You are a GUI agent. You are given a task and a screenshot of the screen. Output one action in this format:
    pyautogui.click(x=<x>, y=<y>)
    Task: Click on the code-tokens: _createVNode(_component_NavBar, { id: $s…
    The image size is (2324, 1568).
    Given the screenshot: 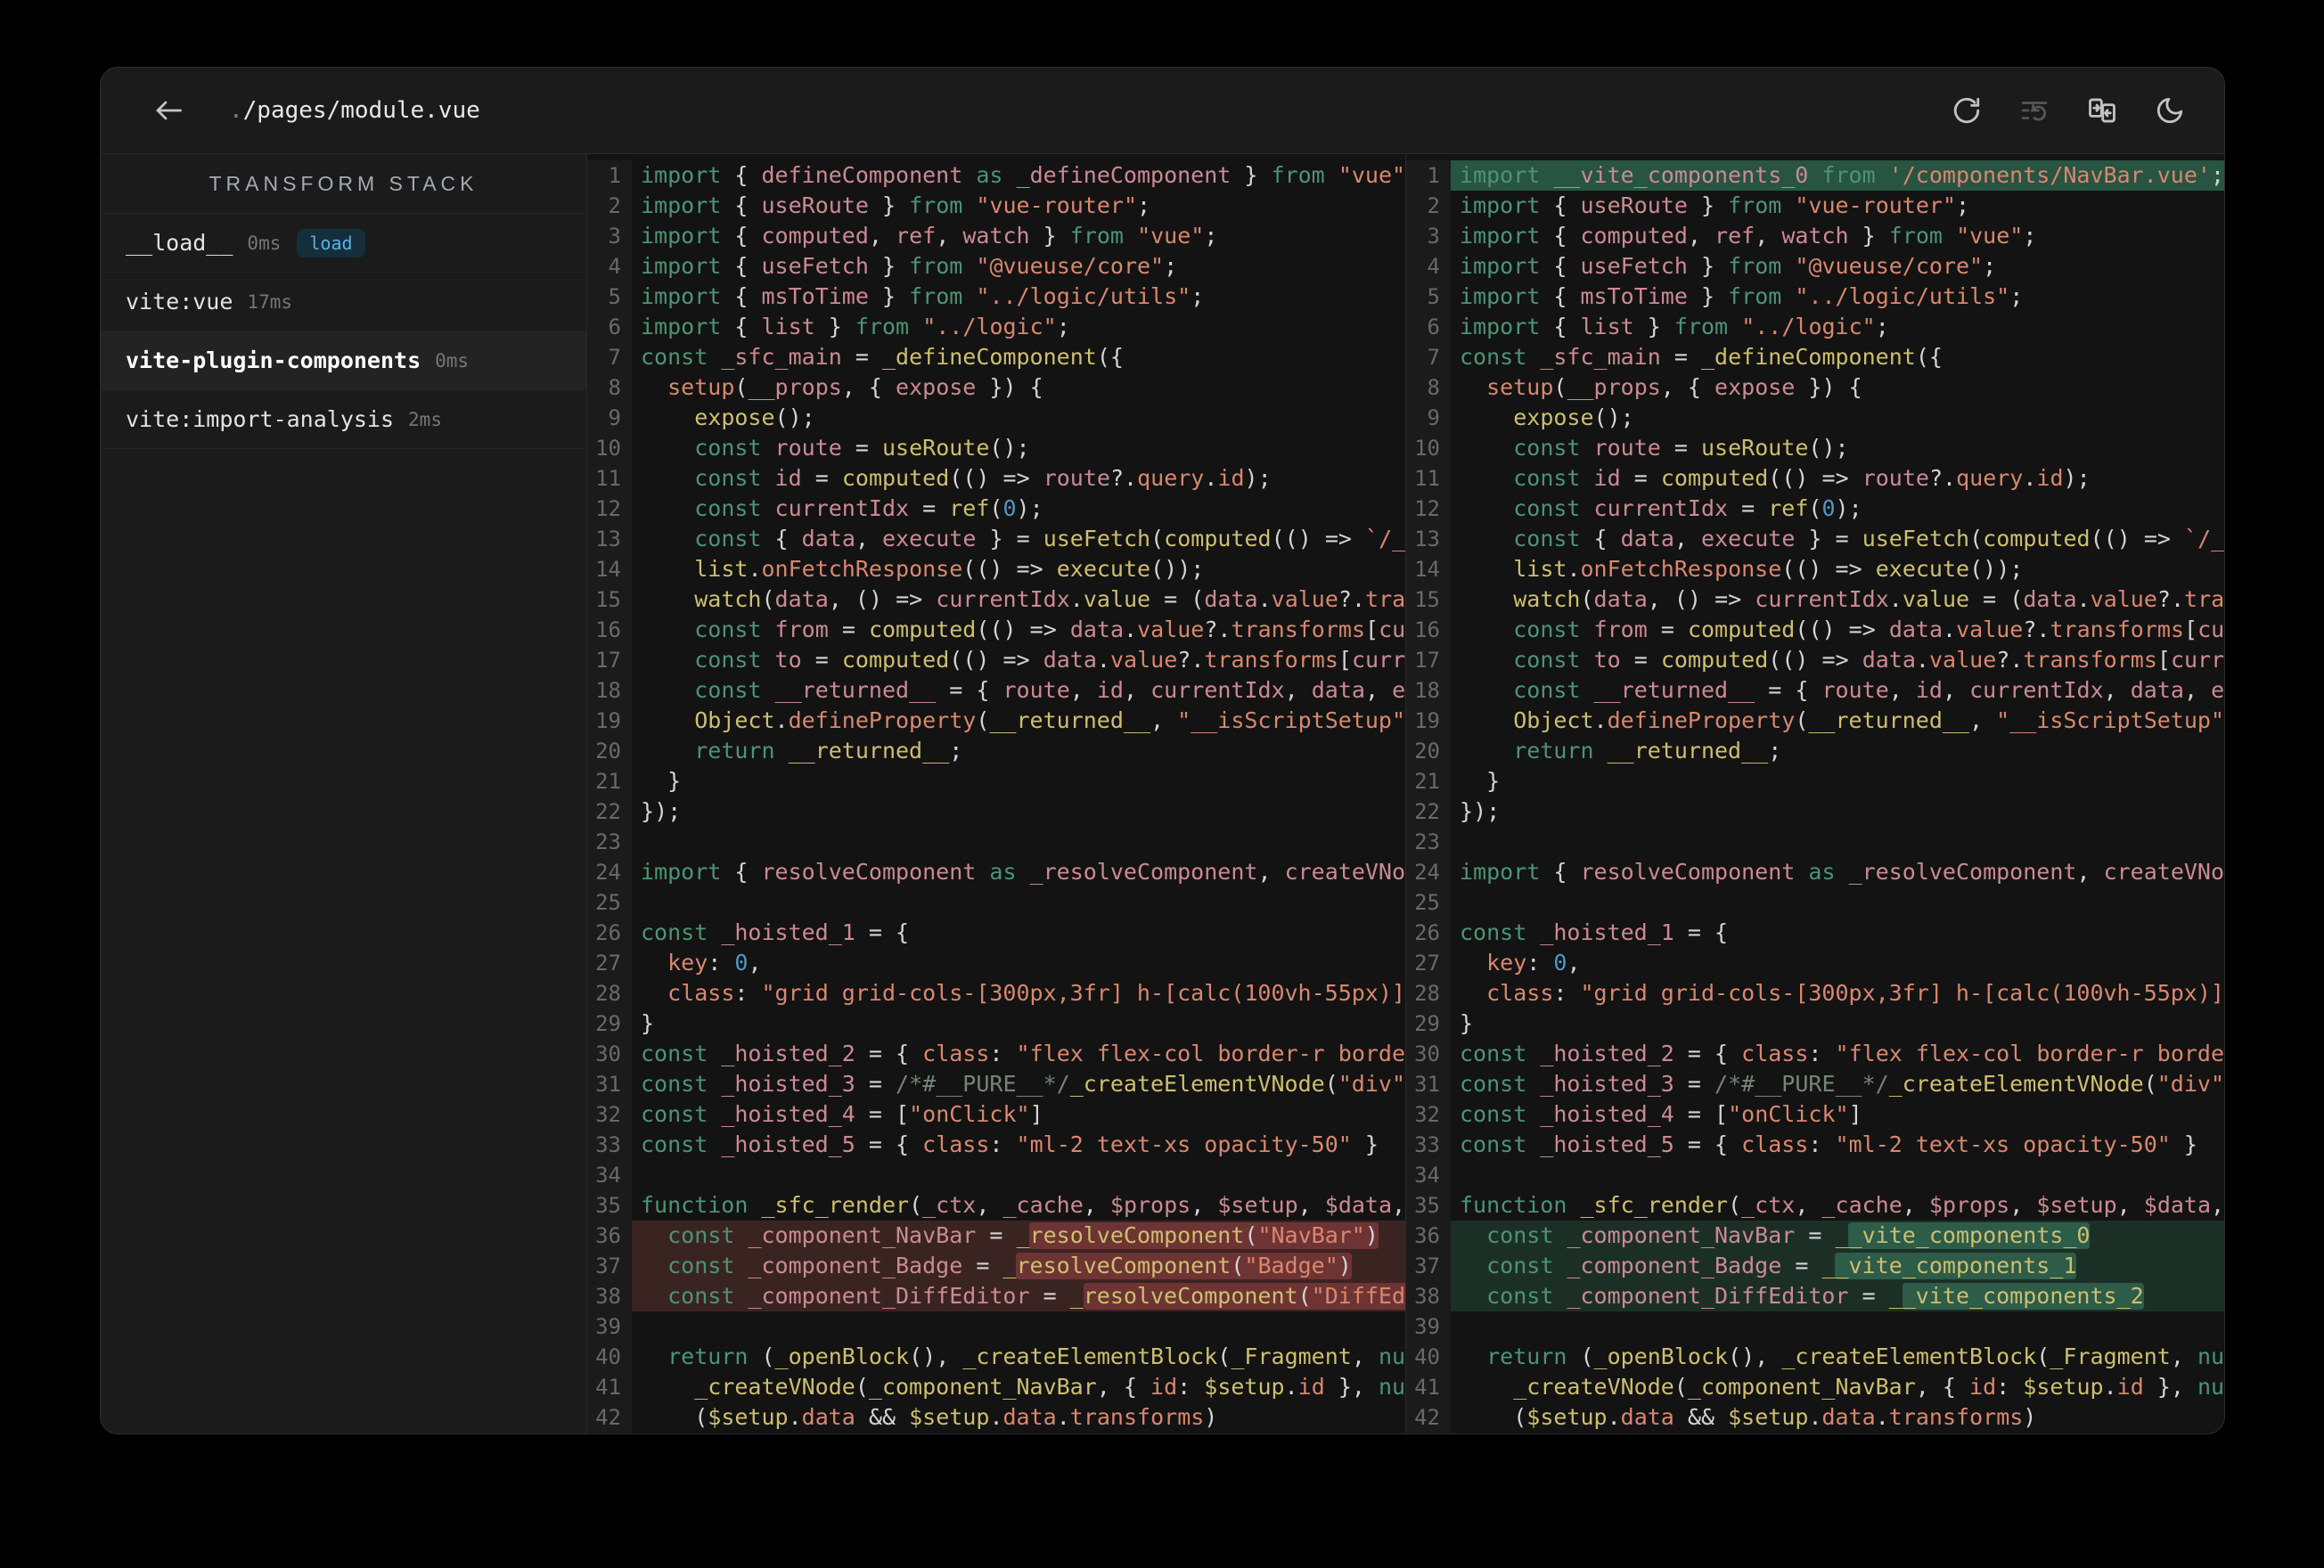 What is the action you would take?
    pyautogui.click(x=1868, y=1387)
    